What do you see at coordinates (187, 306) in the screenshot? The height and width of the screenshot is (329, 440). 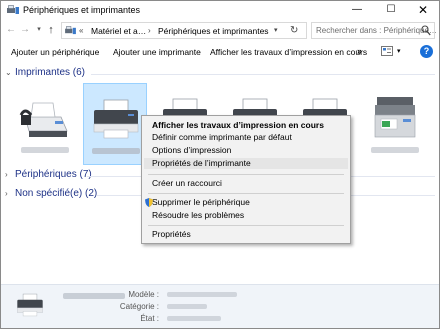 I see `category-value` at bounding box center [187, 306].